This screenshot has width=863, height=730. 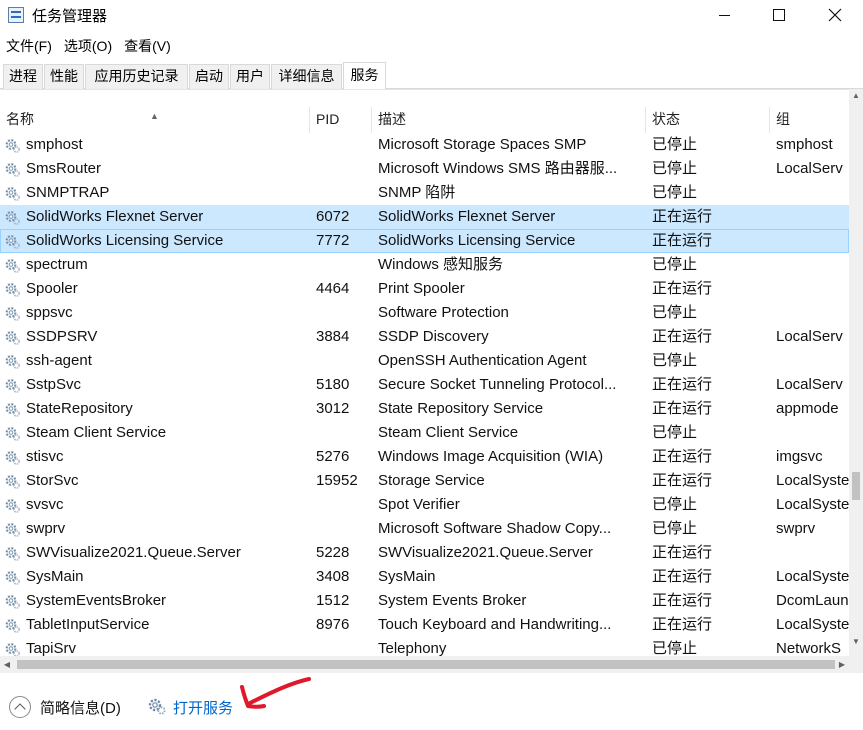 What do you see at coordinates (80, 707) in the screenshot?
I see `fewer-details-link: 简略信息(D)` at bounding box center [80, 707].